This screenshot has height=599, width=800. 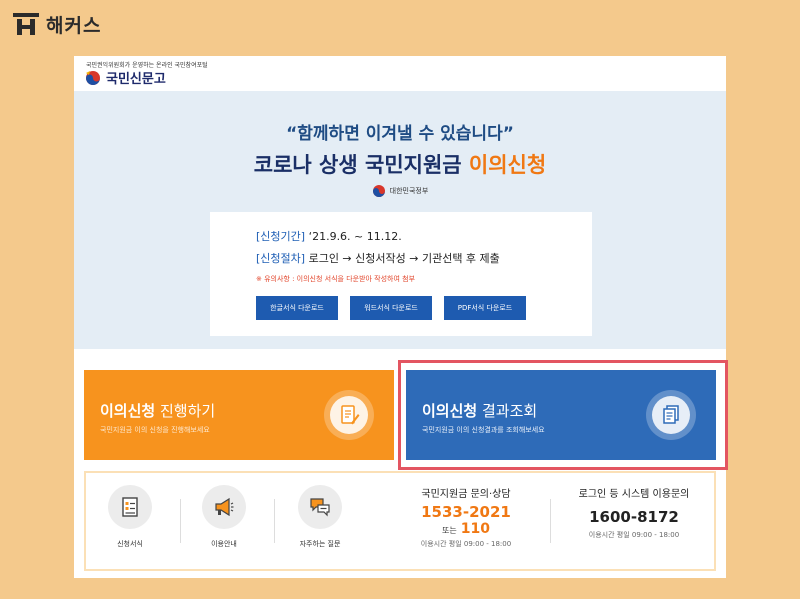 I want to click on download-buttons: 한글서식 다운로드 워드서식 다운로드 PDF서식 다운로드, so click(x=391, y=308).